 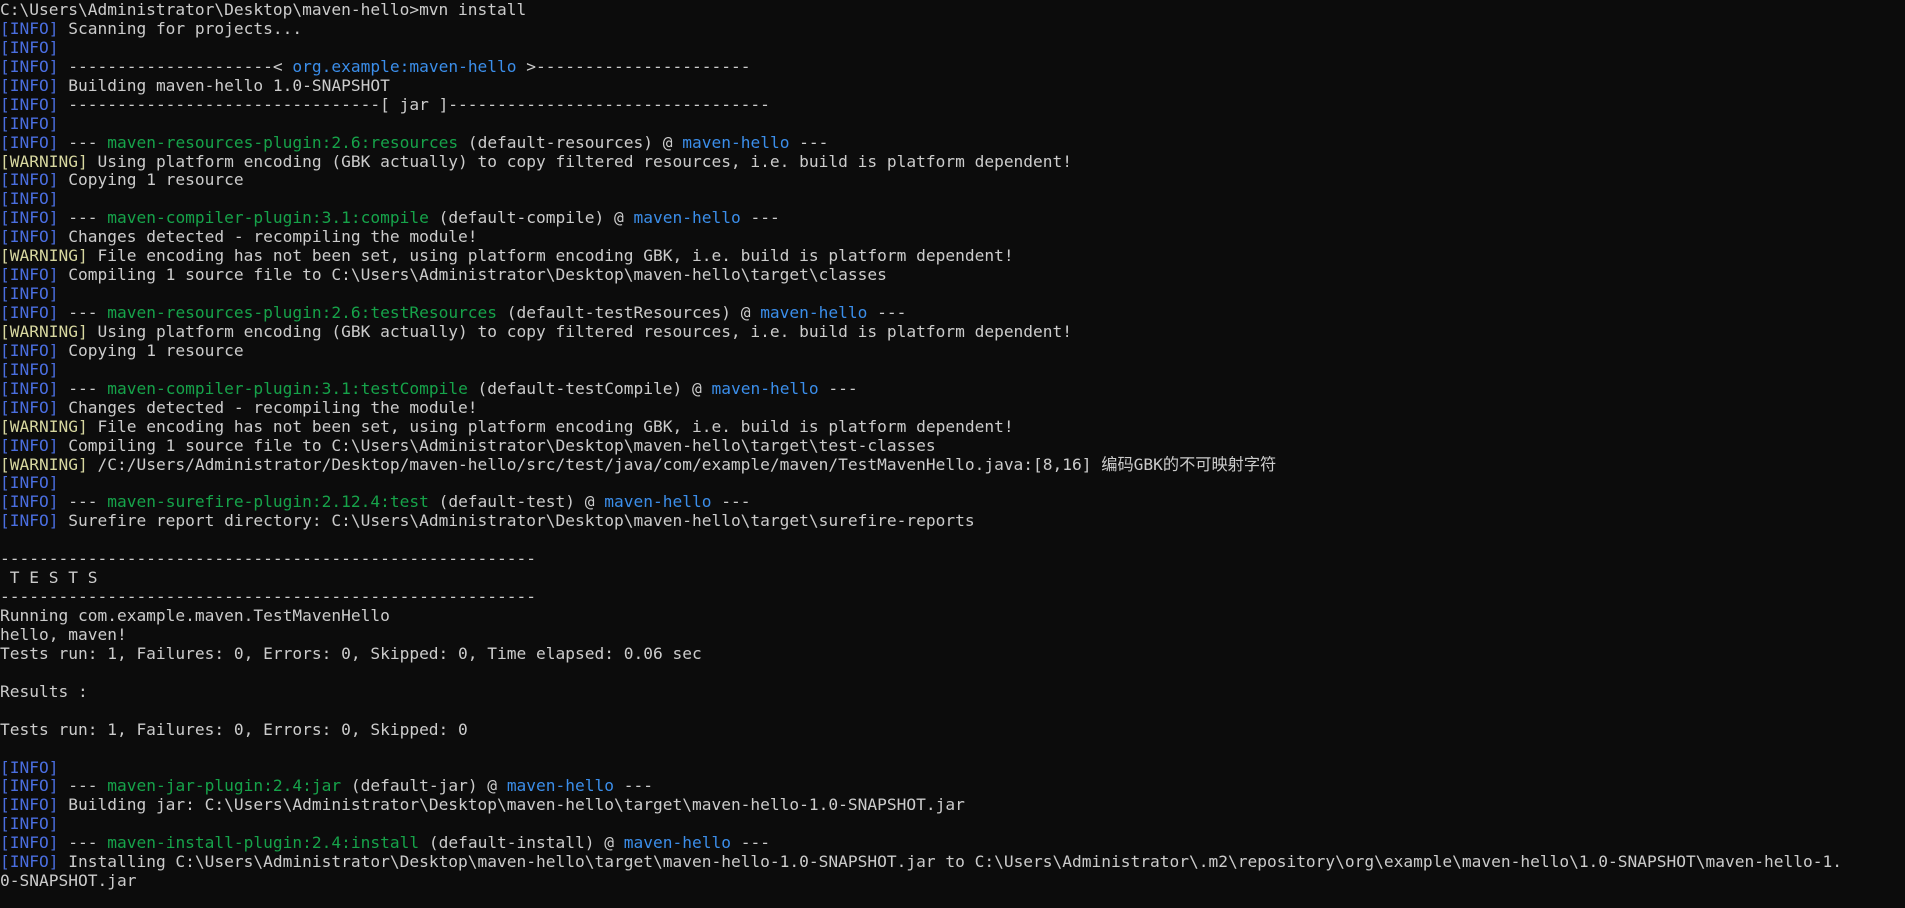 What do you see at coordinates (49, 578) in the screenshot?
I see `console-text: T E S T S` at bounding box center [49, 578].